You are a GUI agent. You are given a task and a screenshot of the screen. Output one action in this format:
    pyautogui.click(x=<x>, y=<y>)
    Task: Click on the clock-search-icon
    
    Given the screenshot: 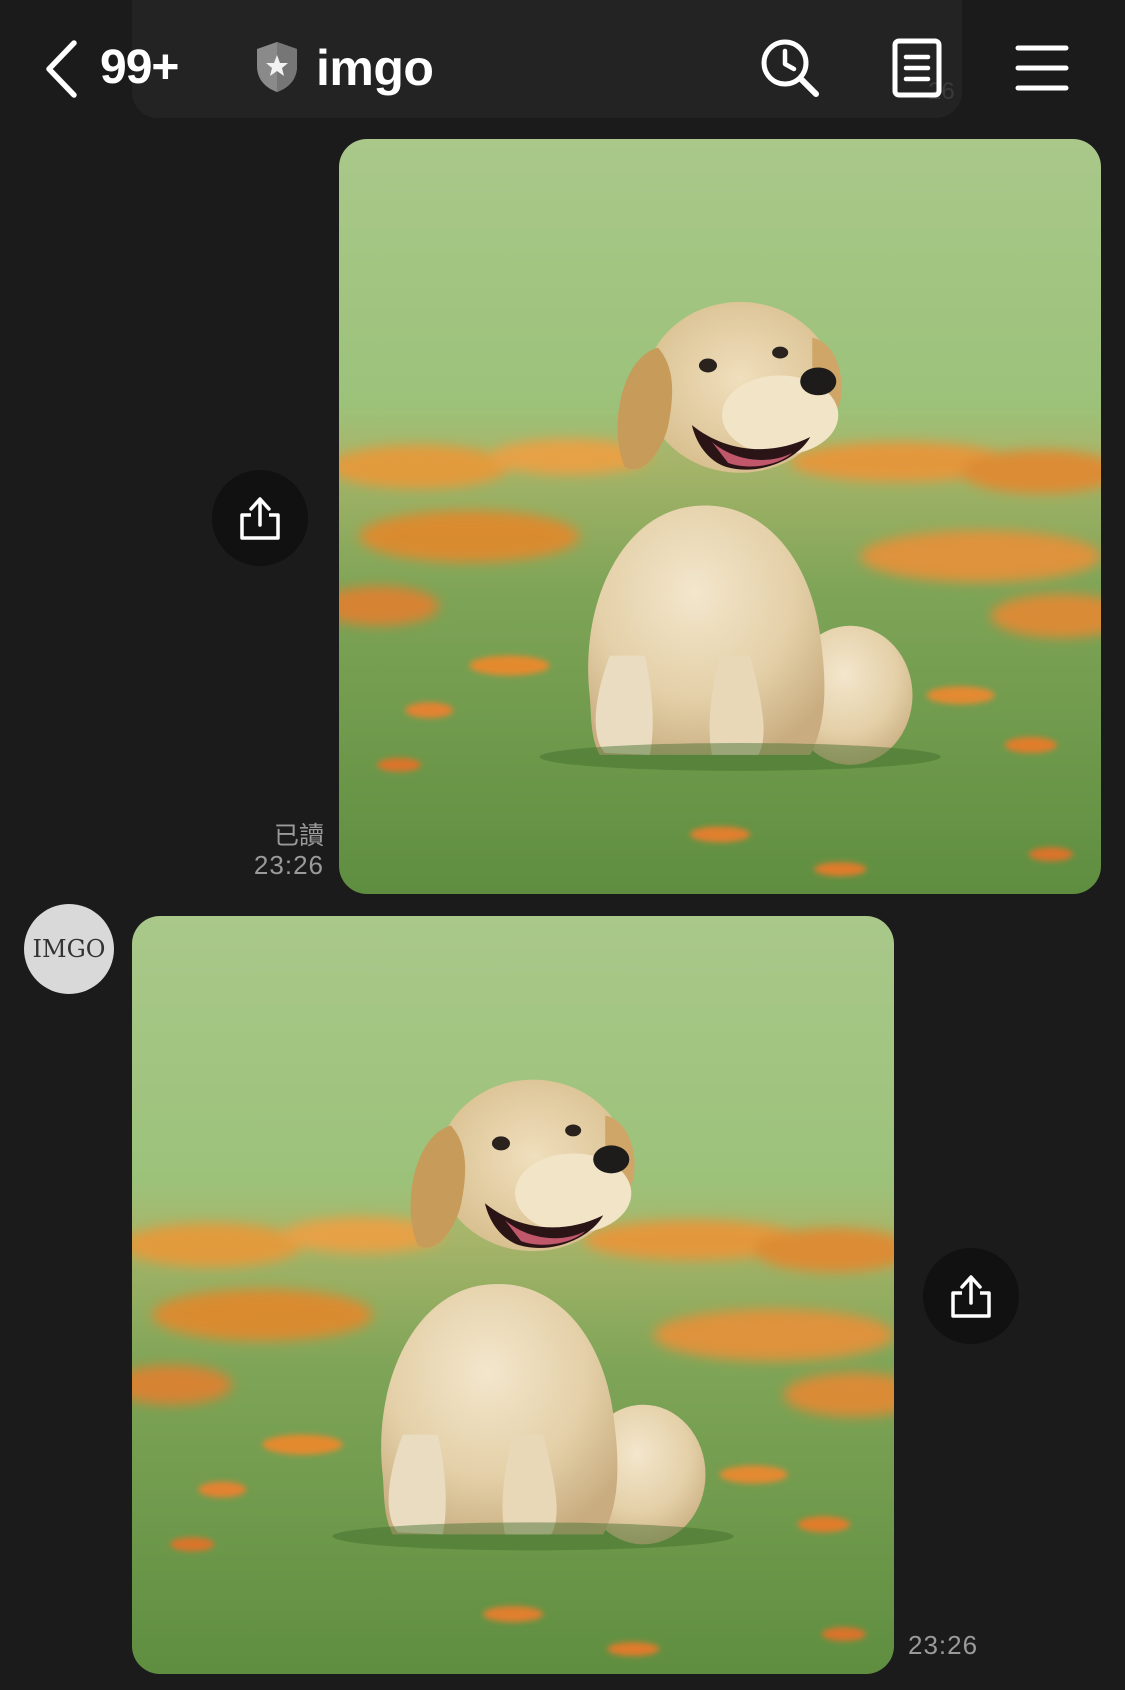 What is the action you would take?
    pyautogui.click(x=790, y=68)
    